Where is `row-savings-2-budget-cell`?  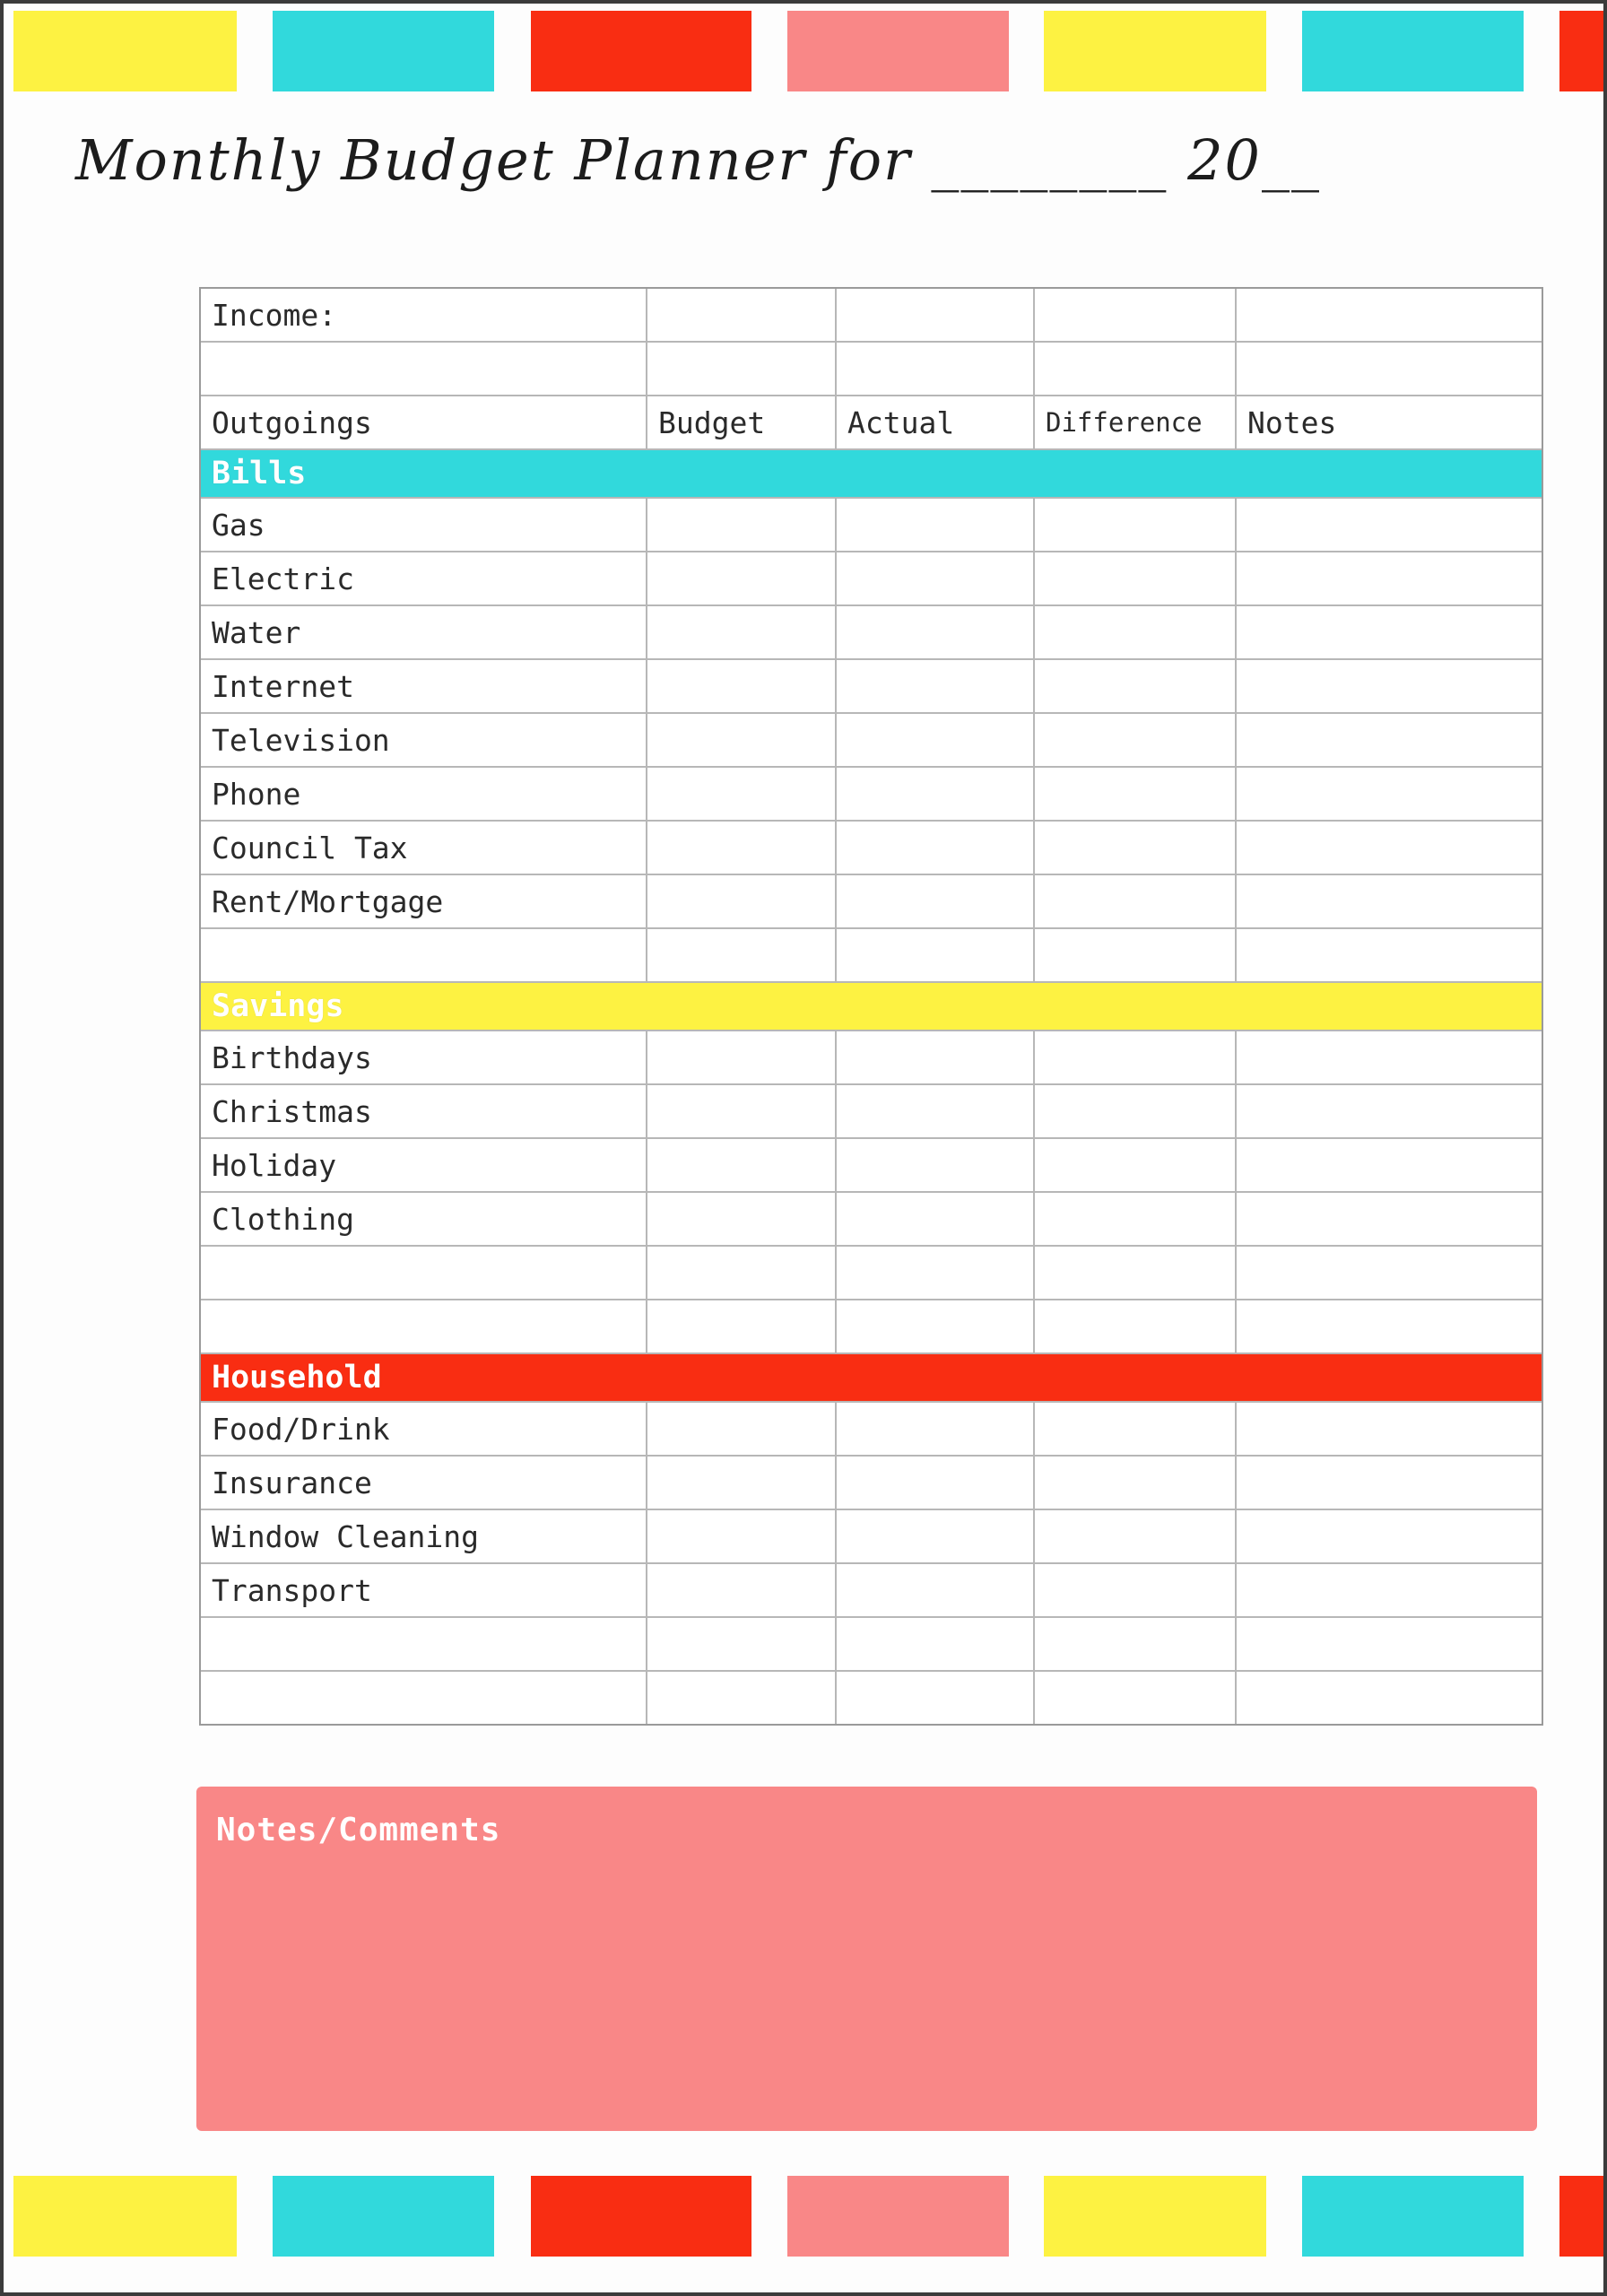 row-savings-2-budget-cell is located at coordinates (742, 1166).